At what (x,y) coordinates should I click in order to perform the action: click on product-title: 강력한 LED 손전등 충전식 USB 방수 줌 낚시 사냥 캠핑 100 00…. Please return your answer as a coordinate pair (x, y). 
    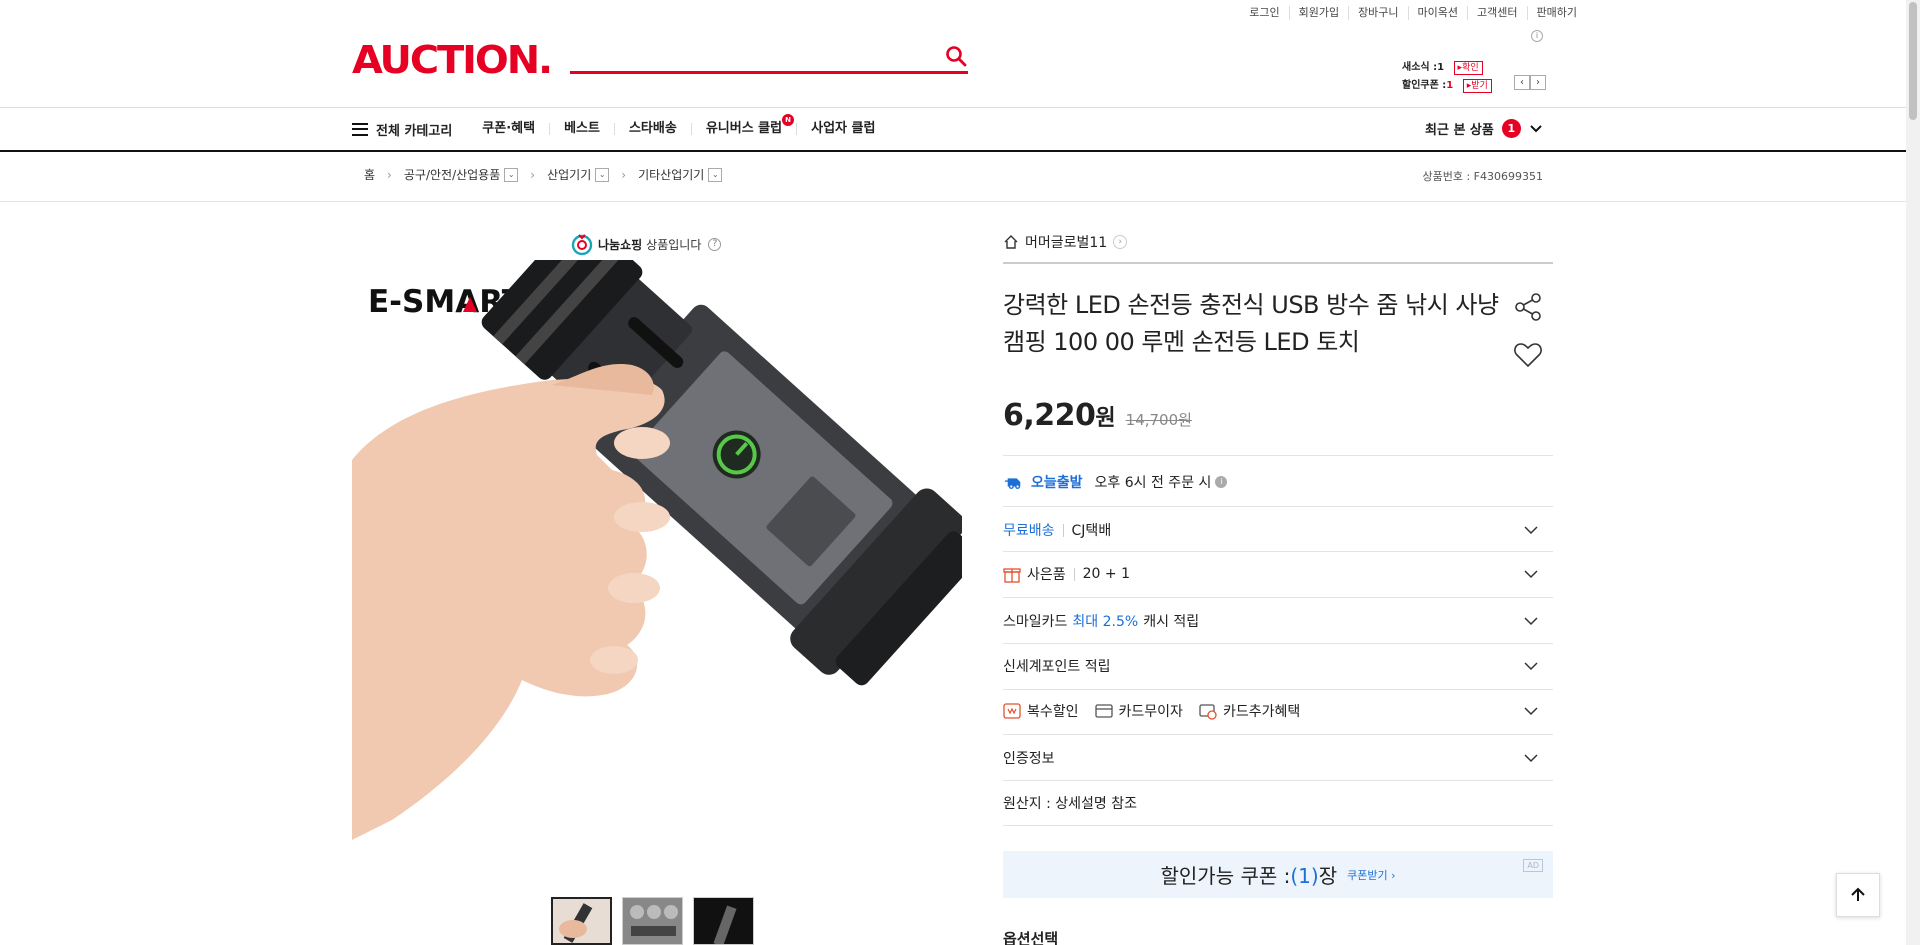
    Looking at the image, I should click on (1251, 323).